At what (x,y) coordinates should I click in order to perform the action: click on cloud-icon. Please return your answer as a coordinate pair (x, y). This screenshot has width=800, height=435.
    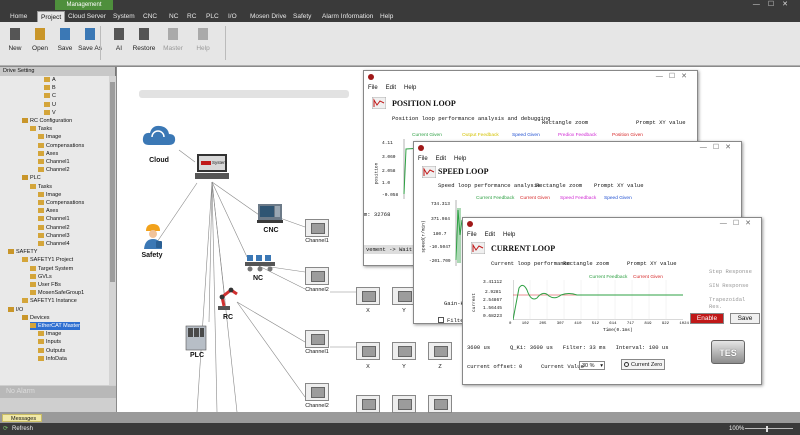
    Looking at the image, I should click on (159, 137).